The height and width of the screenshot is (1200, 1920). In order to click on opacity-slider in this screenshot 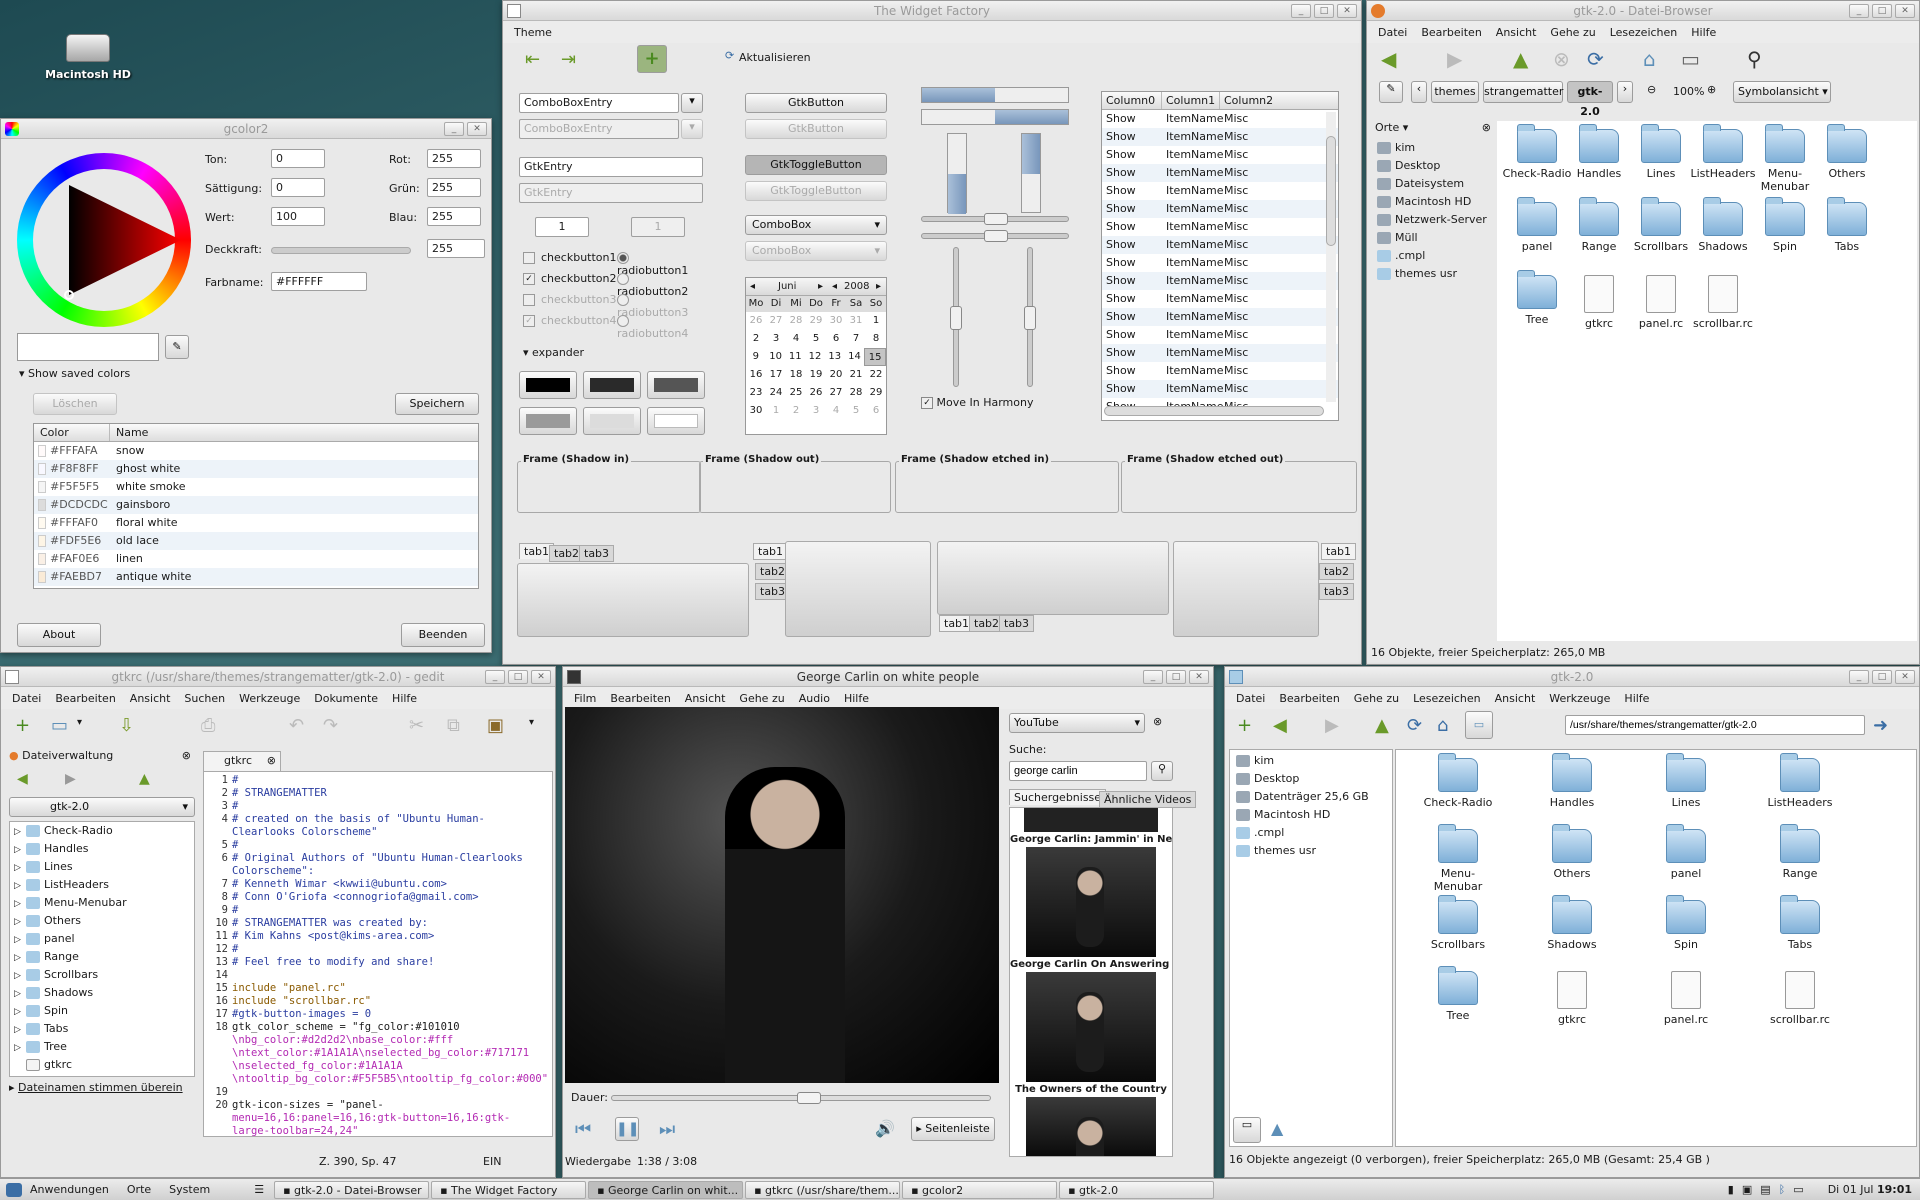, I will do `click(341, 250)`.